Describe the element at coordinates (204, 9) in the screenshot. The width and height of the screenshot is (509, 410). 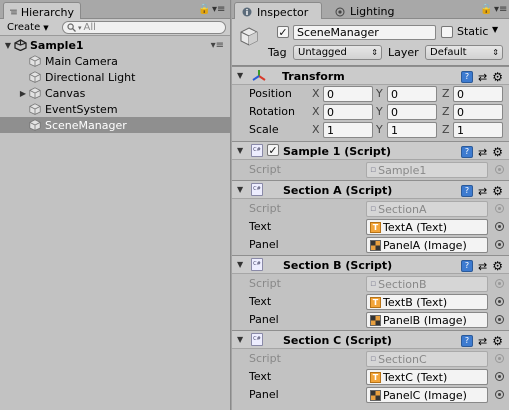
I see `lock-icon: 🔒` at that location.